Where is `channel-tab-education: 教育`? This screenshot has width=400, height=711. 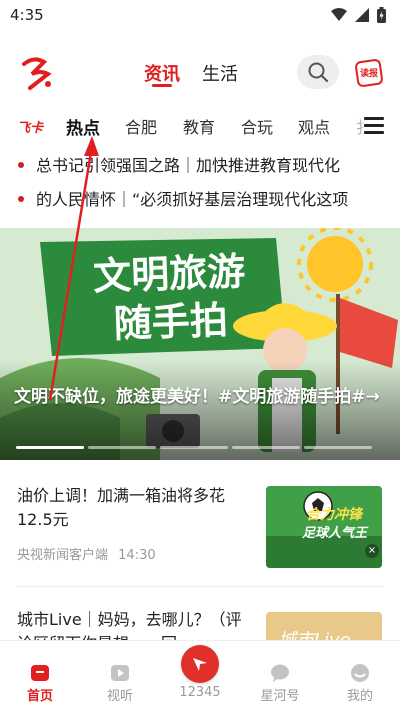 channel-tab-education: 教育 is located at coordinates (199, 126).